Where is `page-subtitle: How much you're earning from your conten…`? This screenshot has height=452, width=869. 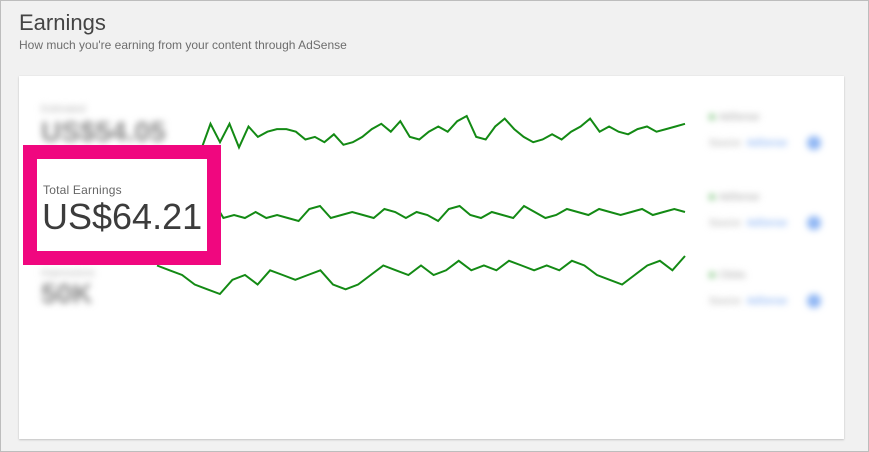
page-subtitle: How much you're earning from your conten… is located at coordinates (183, 45).